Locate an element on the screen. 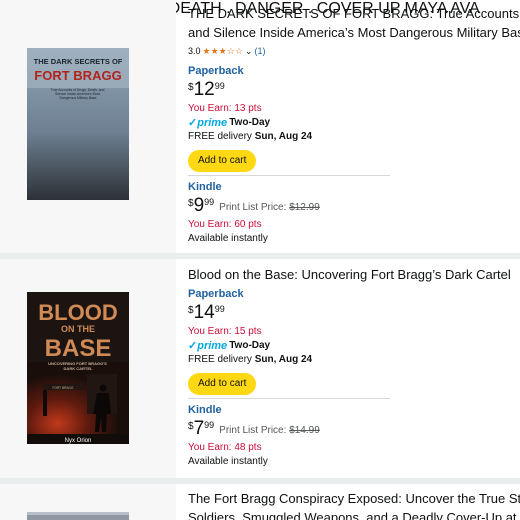 The width and height of the screenshot is (520, 520). book-cover-conspiracy-exposed is located at coordinates (78, 516).